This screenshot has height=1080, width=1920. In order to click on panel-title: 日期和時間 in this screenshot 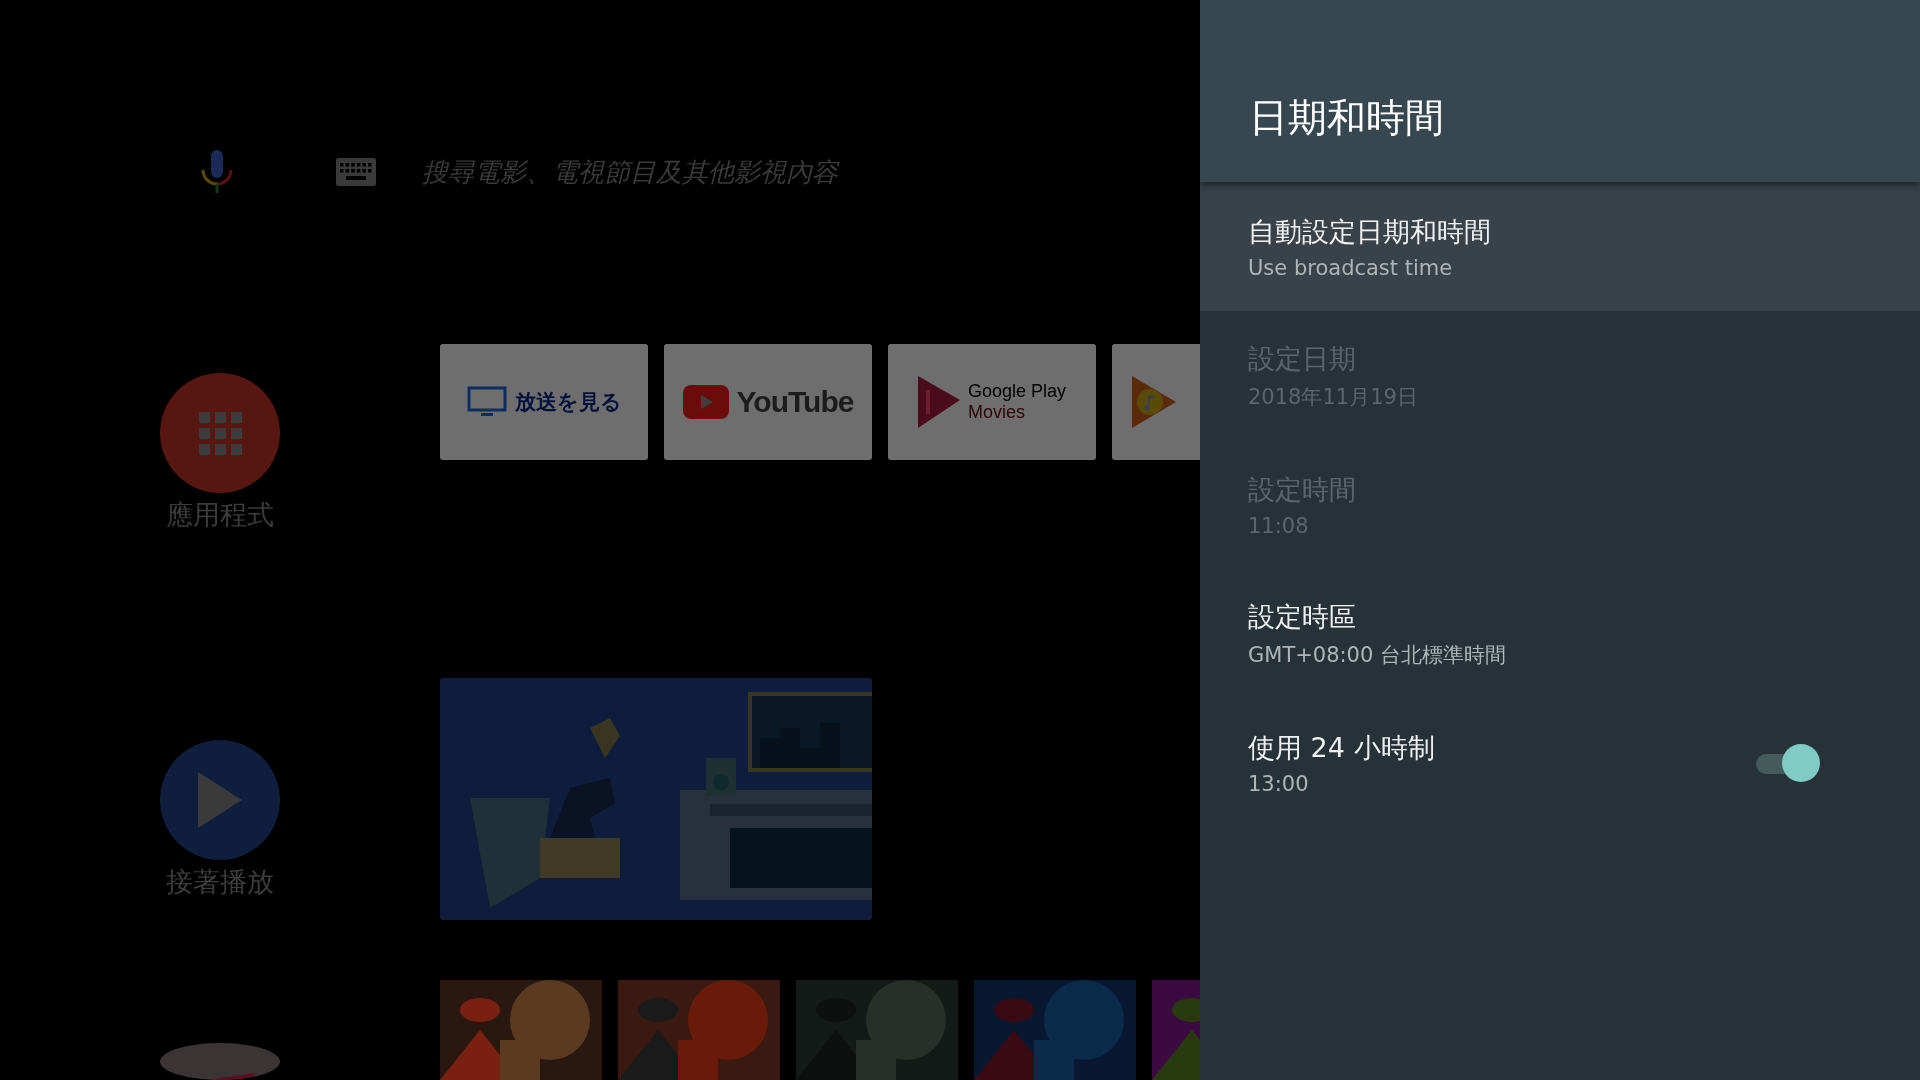, I will do `click(1346, 118)`.